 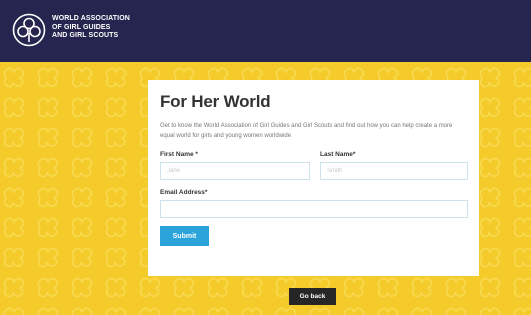 I want to click on first-name-label: First Name *, so click(x=179, y=154).